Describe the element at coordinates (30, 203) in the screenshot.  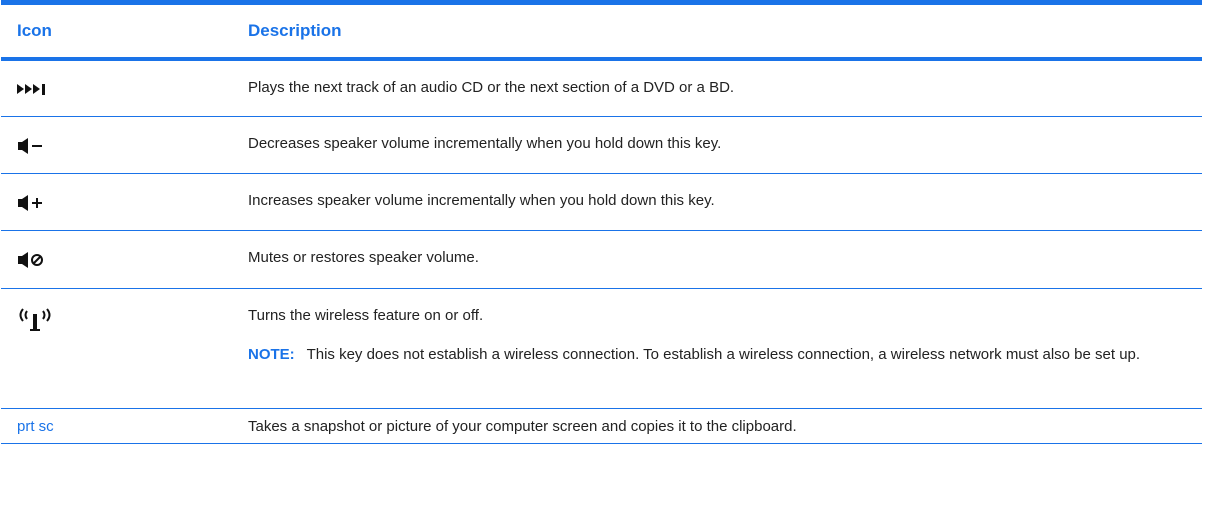
I see `volume-up-icon` at that location.